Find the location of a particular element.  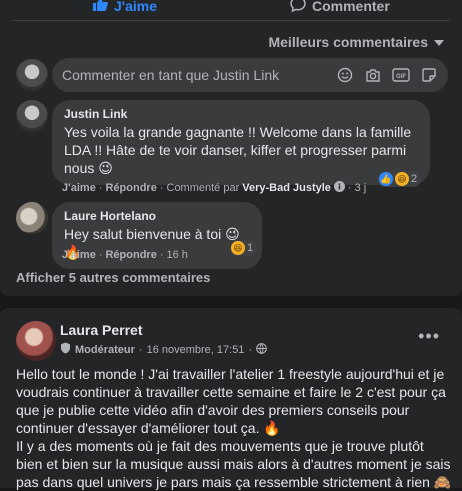

reaction-summary: 😆 1 is located at coordinates (243, 248).